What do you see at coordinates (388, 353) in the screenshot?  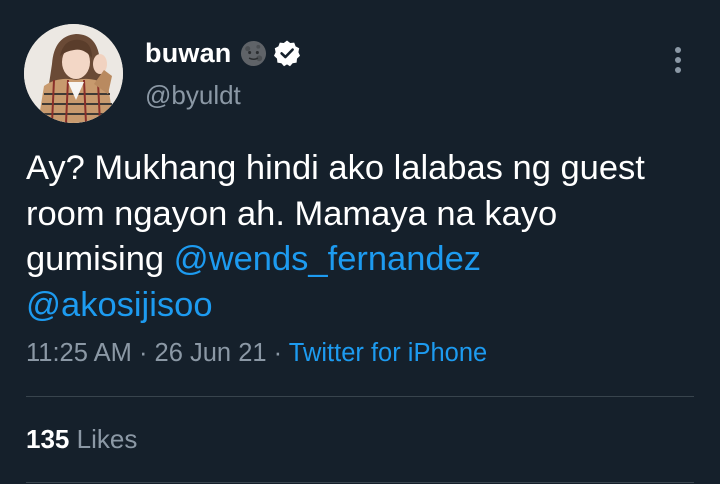 I see `tweet-source-link: Twitter for iPhone` at bounding box center [388, 353].